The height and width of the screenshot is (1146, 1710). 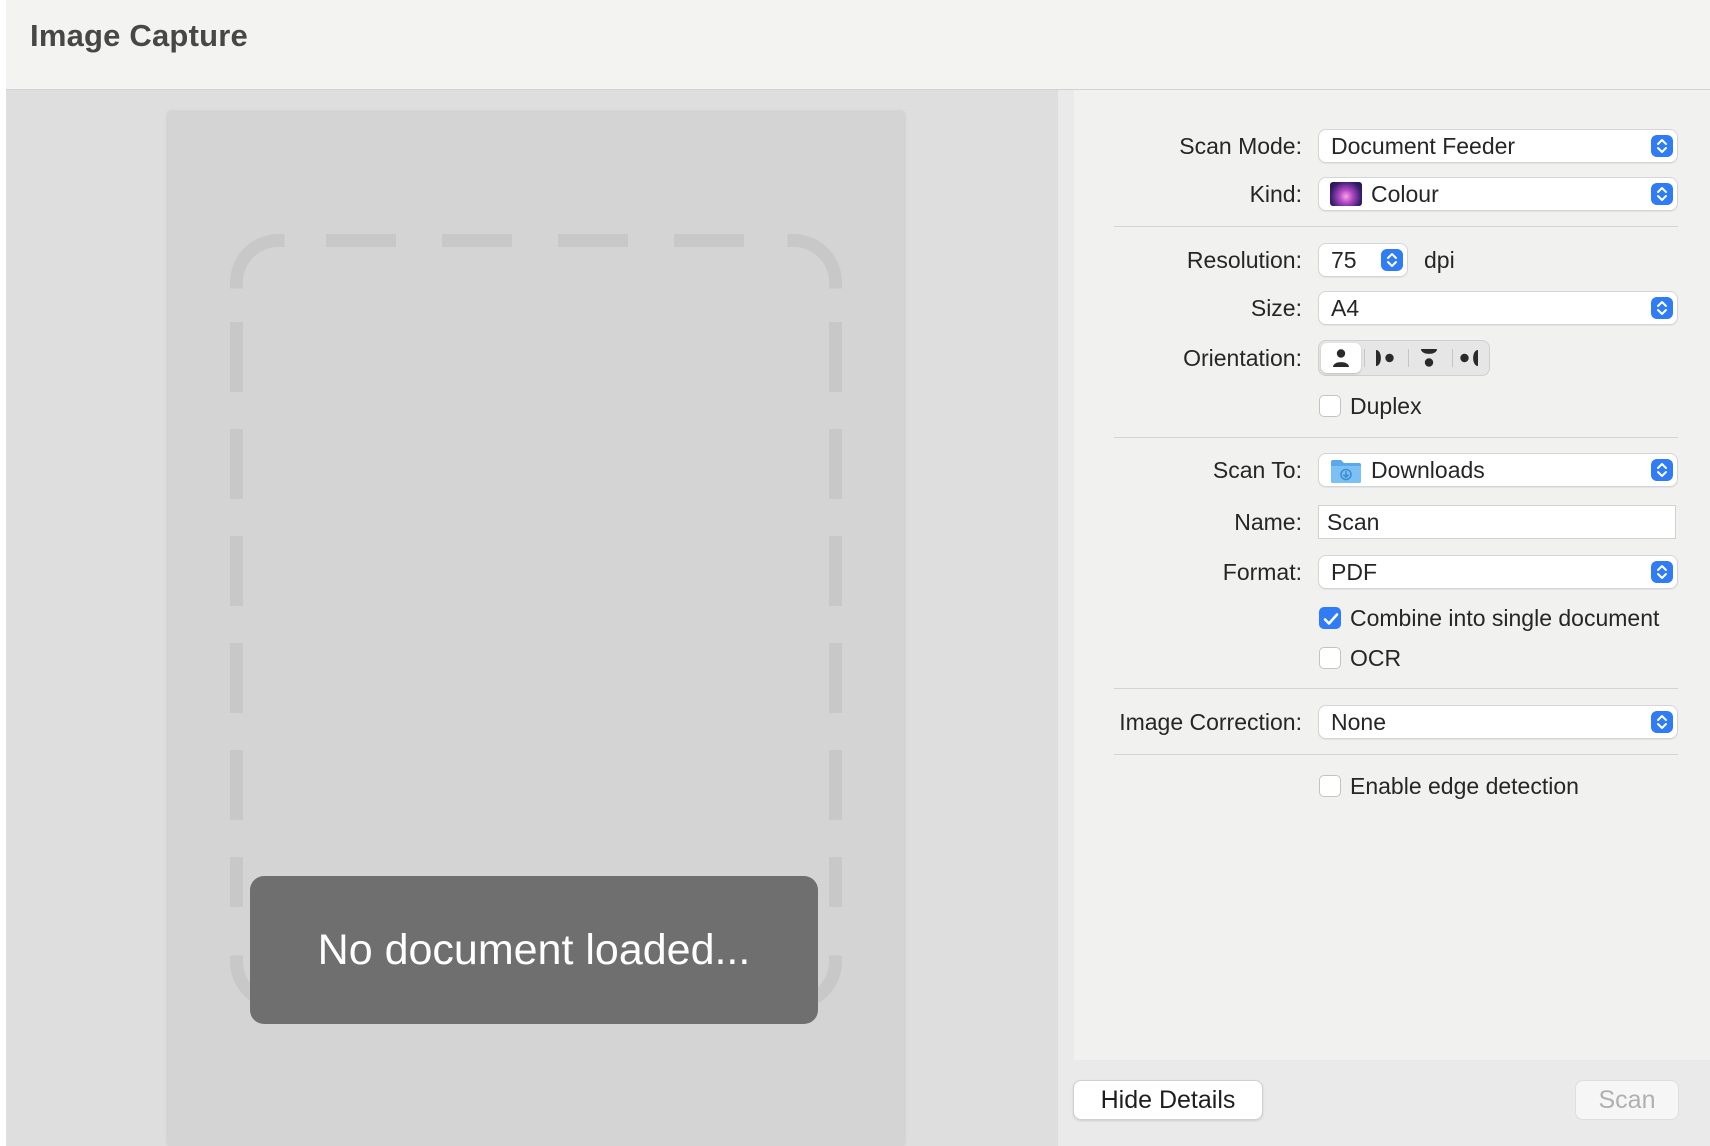 What do you see at coordinates (1385, 358) in the screenshot?
I see `rotate-left-icon` at bounding box center [1385, 358].